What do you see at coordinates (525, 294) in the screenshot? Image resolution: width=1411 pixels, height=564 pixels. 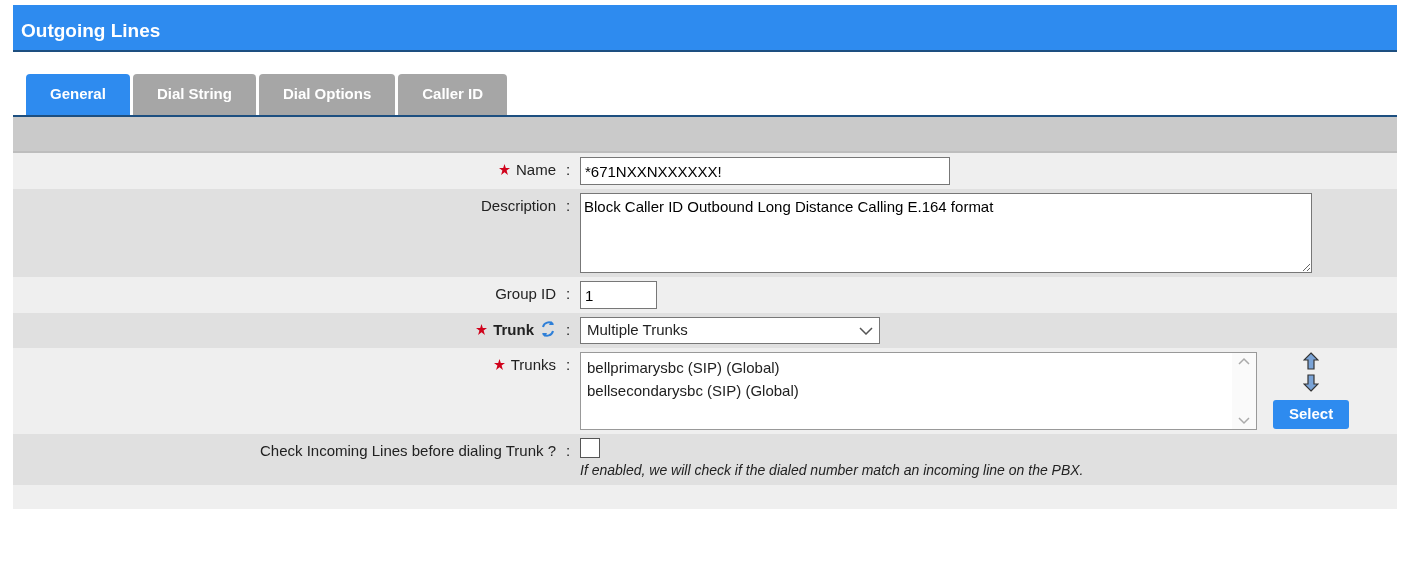 I see `field-label: Group ID` at bounding box center [525, 294].